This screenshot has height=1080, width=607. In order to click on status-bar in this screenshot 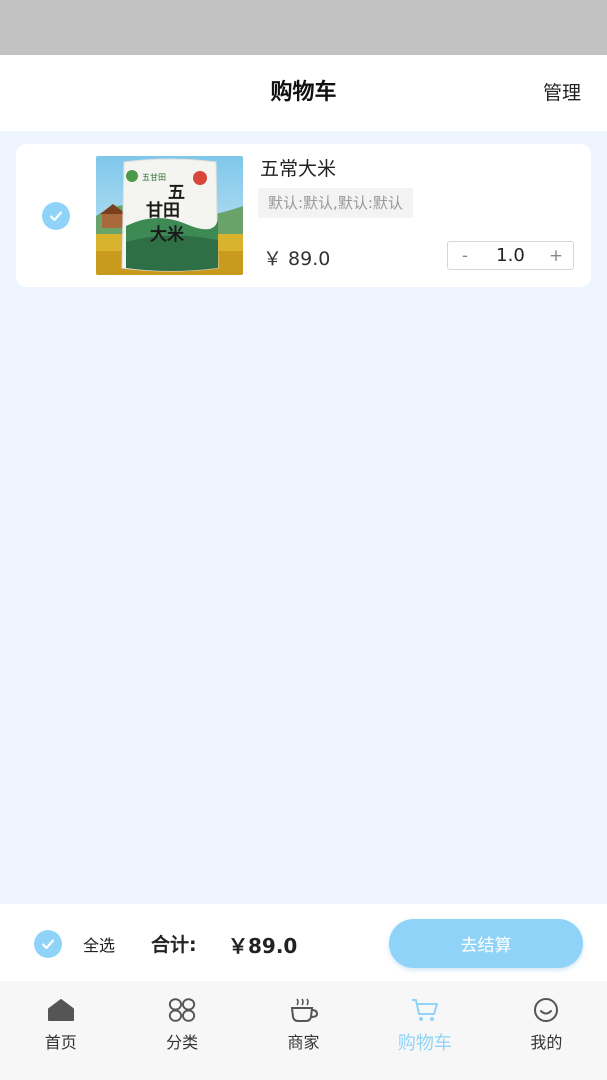, I will do `click(303, 27)`.